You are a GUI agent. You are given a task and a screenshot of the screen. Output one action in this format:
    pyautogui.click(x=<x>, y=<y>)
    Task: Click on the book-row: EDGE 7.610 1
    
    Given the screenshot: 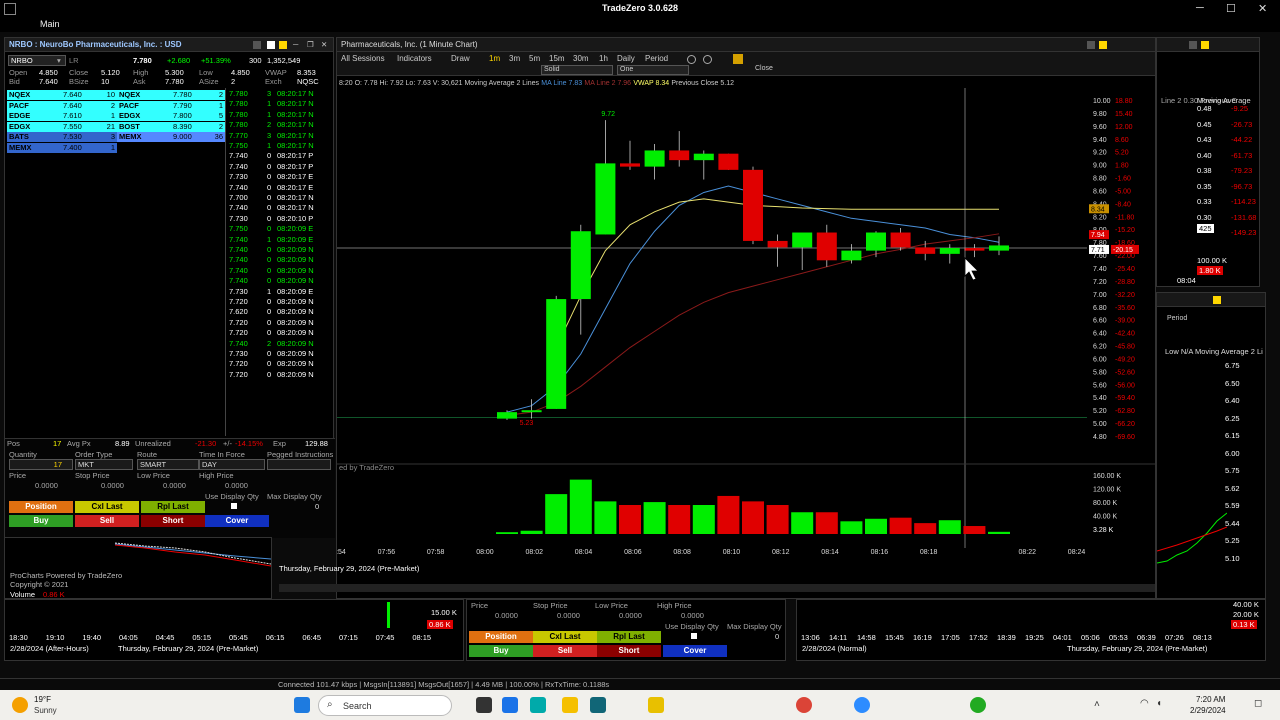 What is the action you would take?
    pyautogui.click(x=62, y=116)
    